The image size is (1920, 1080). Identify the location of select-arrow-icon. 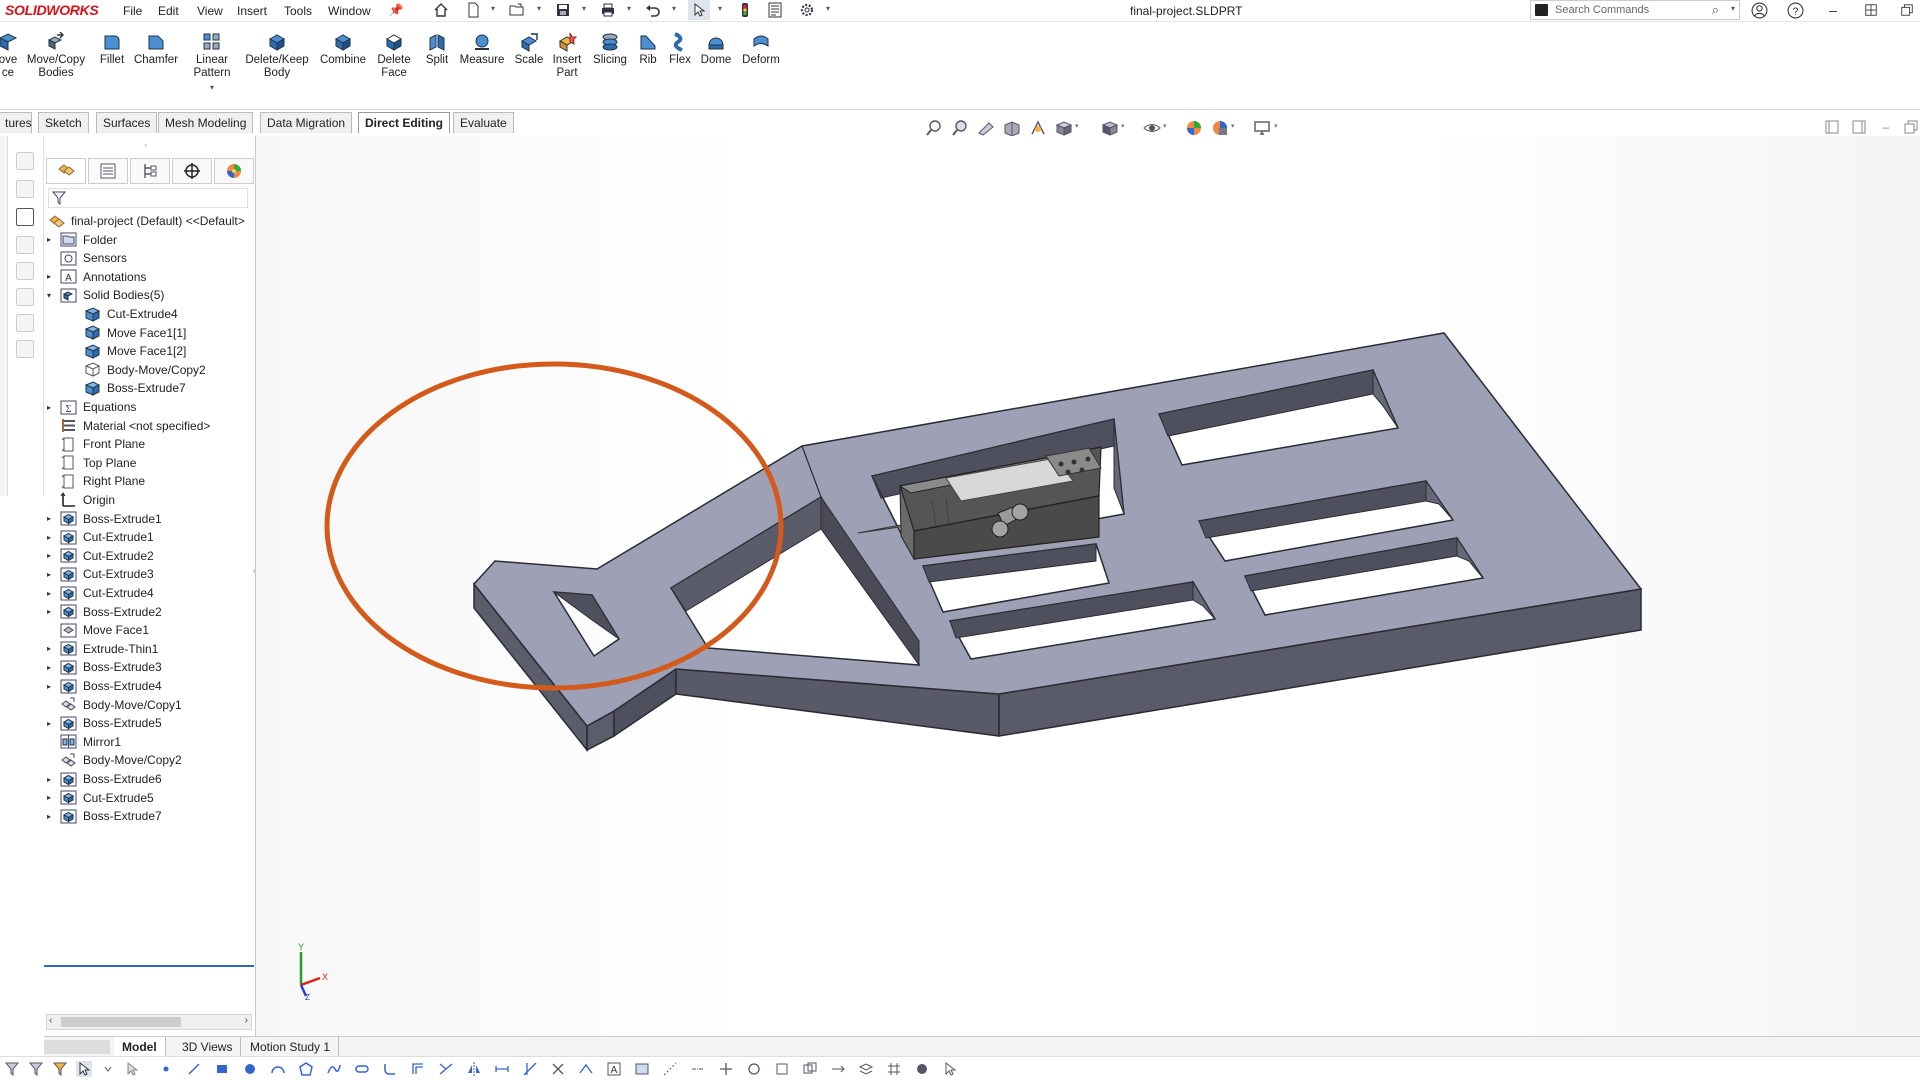
(84, 1069).